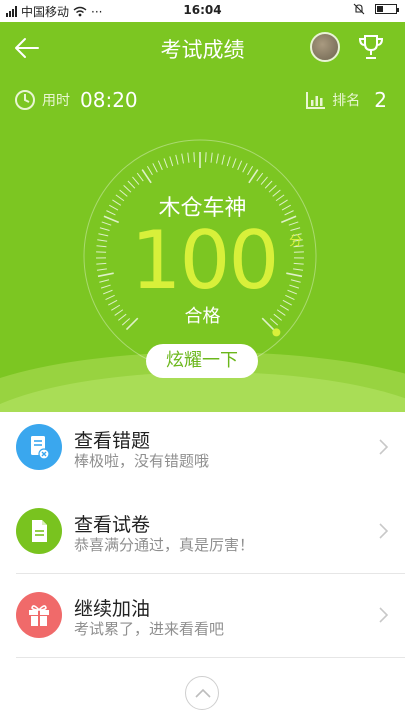 The image size is (405, 720). What do you see at coordinates (202, 316) in the screenshot?
I see `pass-status: 合格` at bounding box center [202, 316].